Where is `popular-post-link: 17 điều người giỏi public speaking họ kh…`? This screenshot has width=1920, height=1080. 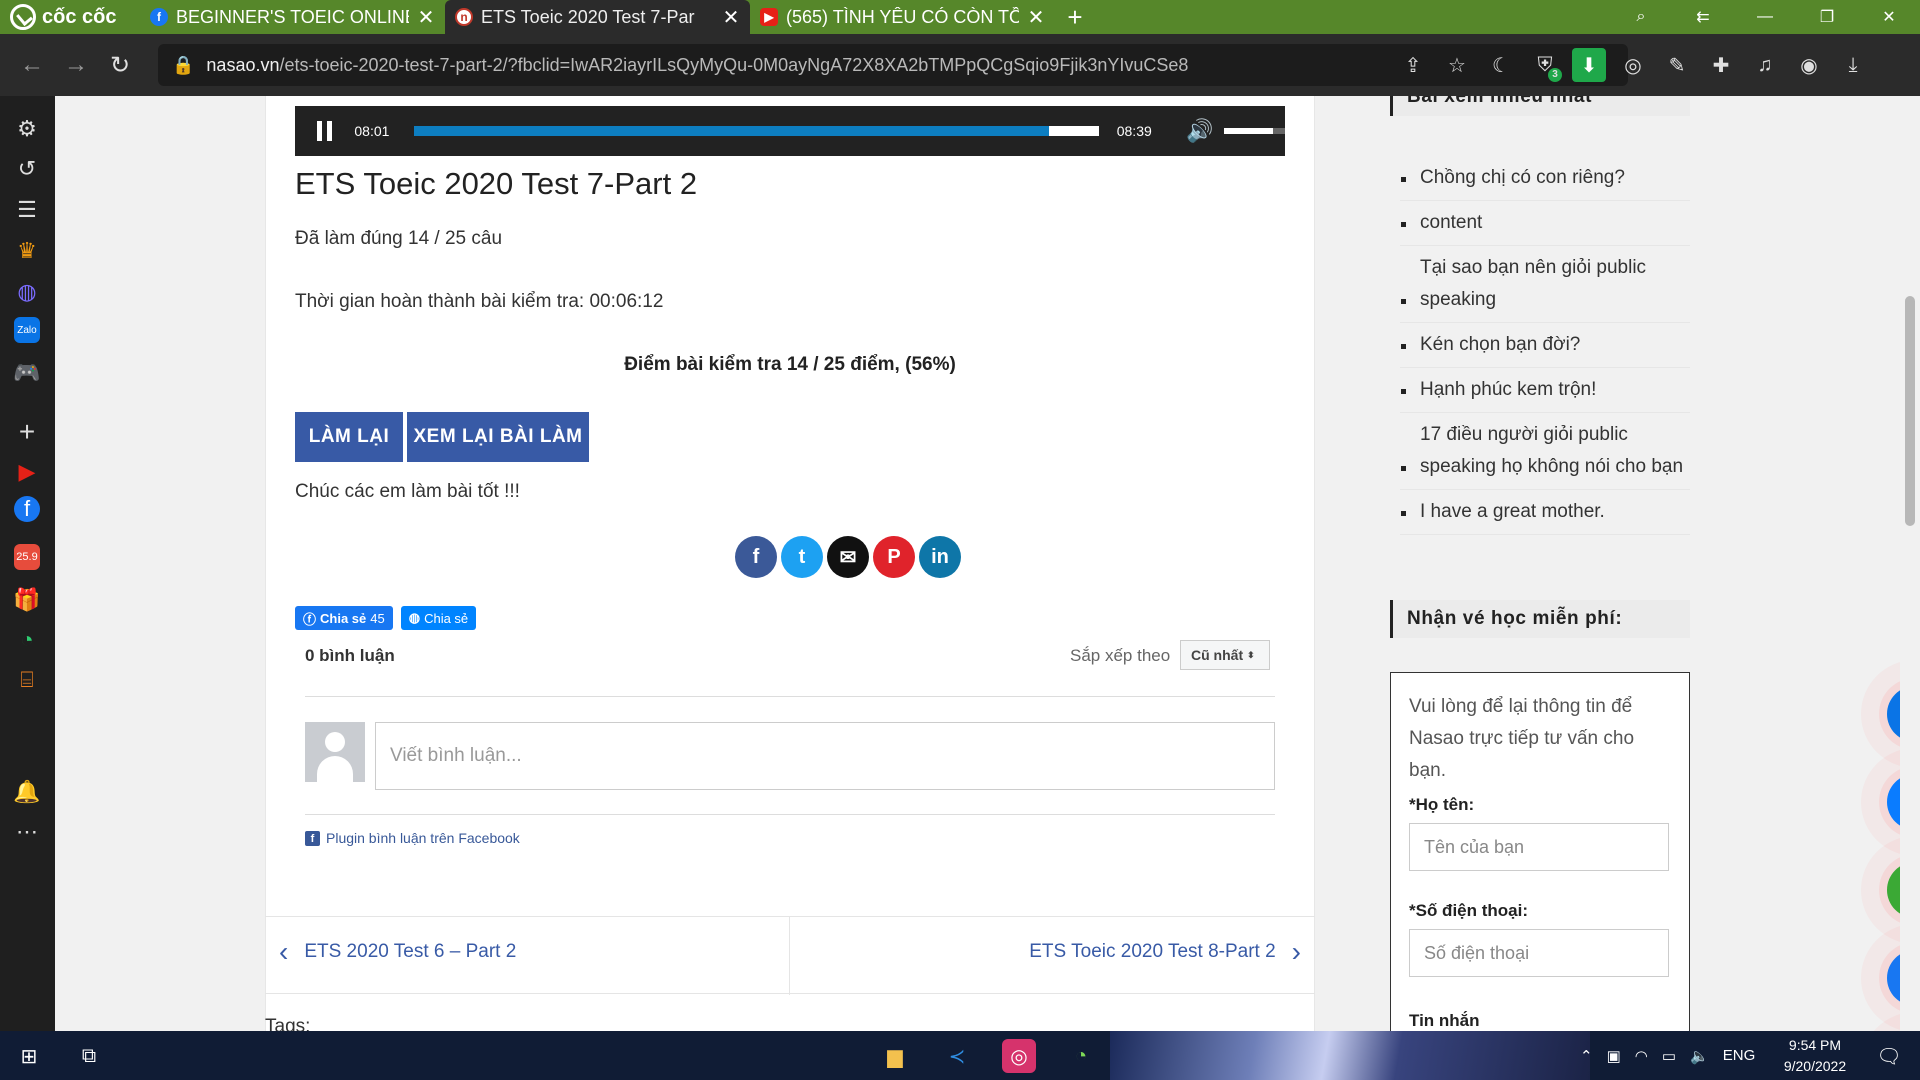 popular-post-link: 17 điều người giỏi public speaking họ kh… is located at coordinates (1545, 451).